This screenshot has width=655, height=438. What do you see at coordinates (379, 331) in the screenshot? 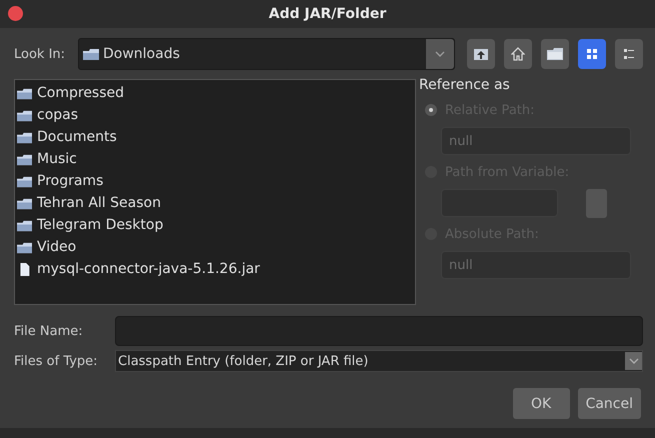
I see `file-name-field` at bounding box center [379, 331].